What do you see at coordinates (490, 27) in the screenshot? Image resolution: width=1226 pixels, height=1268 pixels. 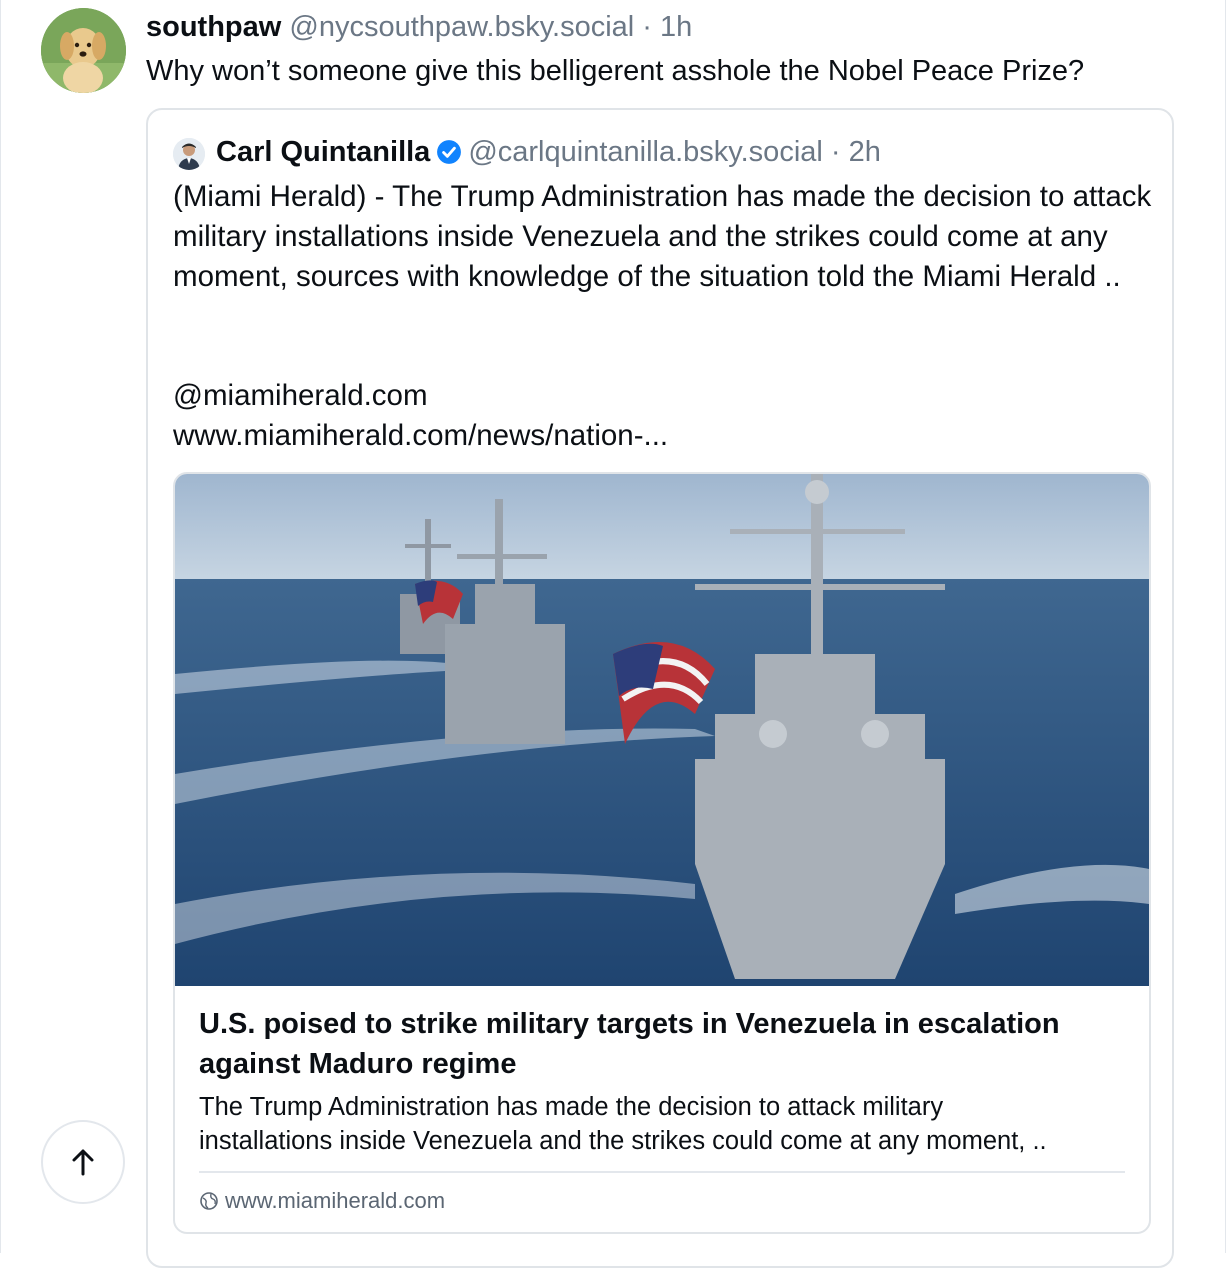 I see `author-handle-time: @nycsouthpaw.bsky.social · 1h` at bounding box center [490, 27].